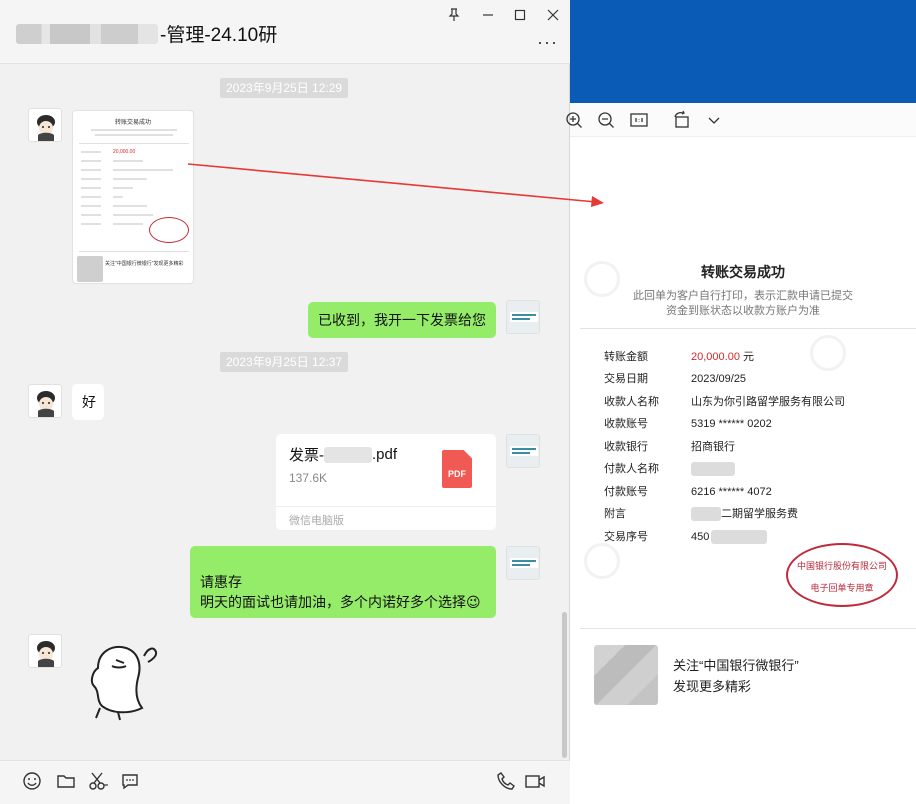 The width and height of the screenshot is (916, 804). What do you see at coordinates (722, 357) in the screenshot?
I see `receipt-amount: 20,000.00 元` at bounding box center [722, 357].